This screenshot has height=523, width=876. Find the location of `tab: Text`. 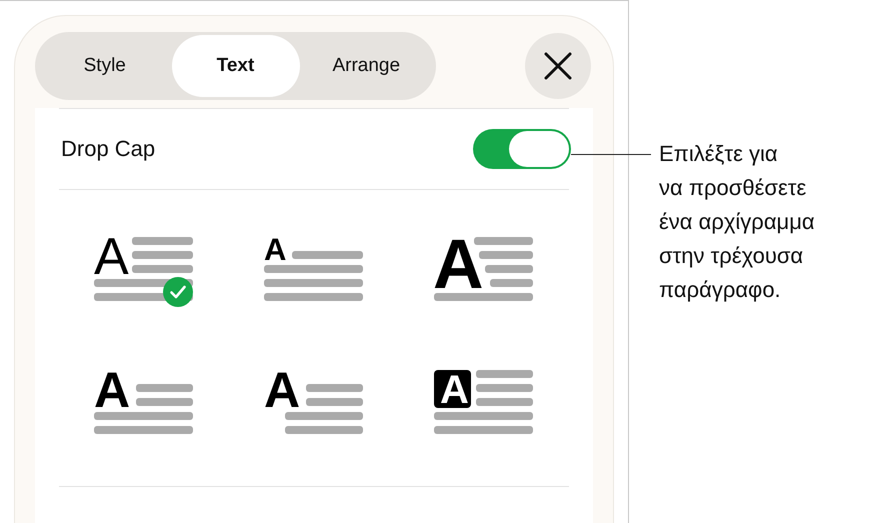

tab: Text is located at coordinates (236, 66).